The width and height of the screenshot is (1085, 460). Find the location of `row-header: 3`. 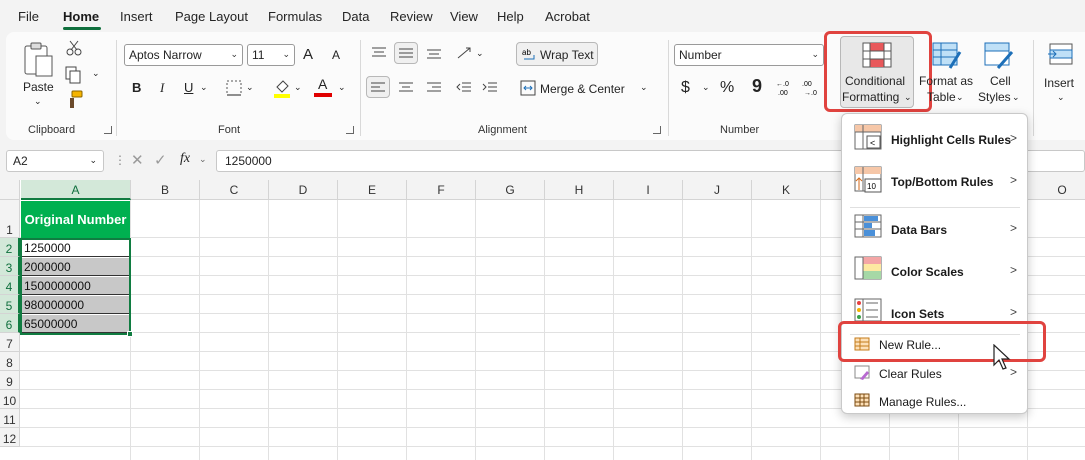

row-header: 3 is located at coordinates (10, 266).